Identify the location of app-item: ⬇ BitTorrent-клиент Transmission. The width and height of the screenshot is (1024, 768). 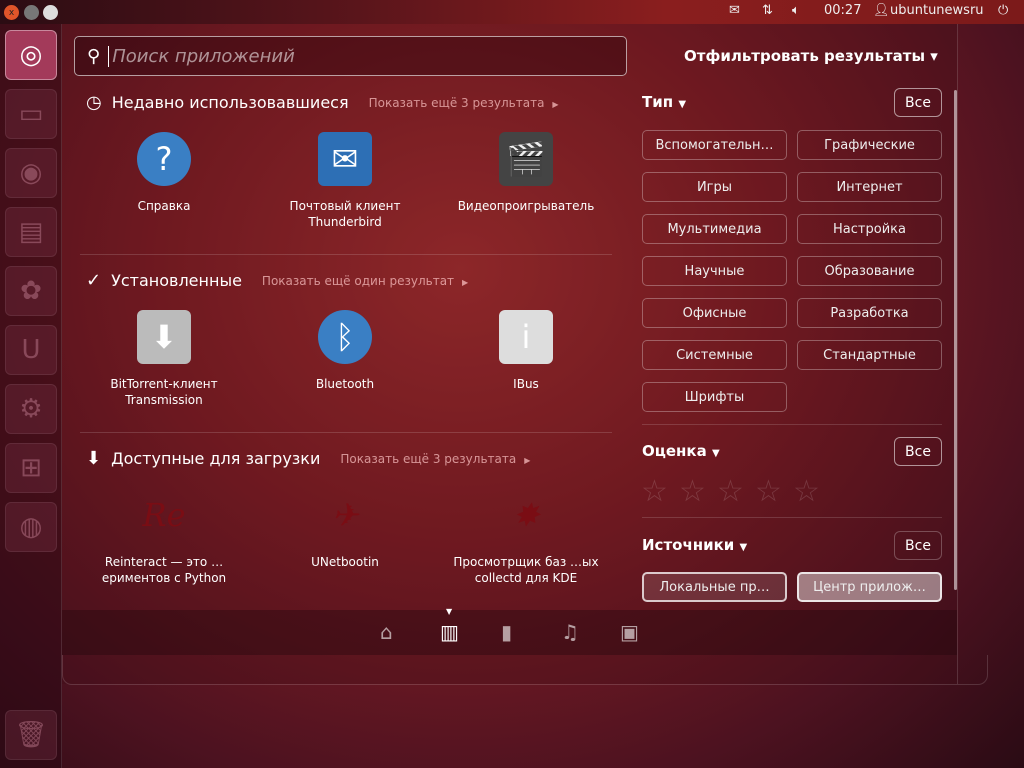
(164, 359).